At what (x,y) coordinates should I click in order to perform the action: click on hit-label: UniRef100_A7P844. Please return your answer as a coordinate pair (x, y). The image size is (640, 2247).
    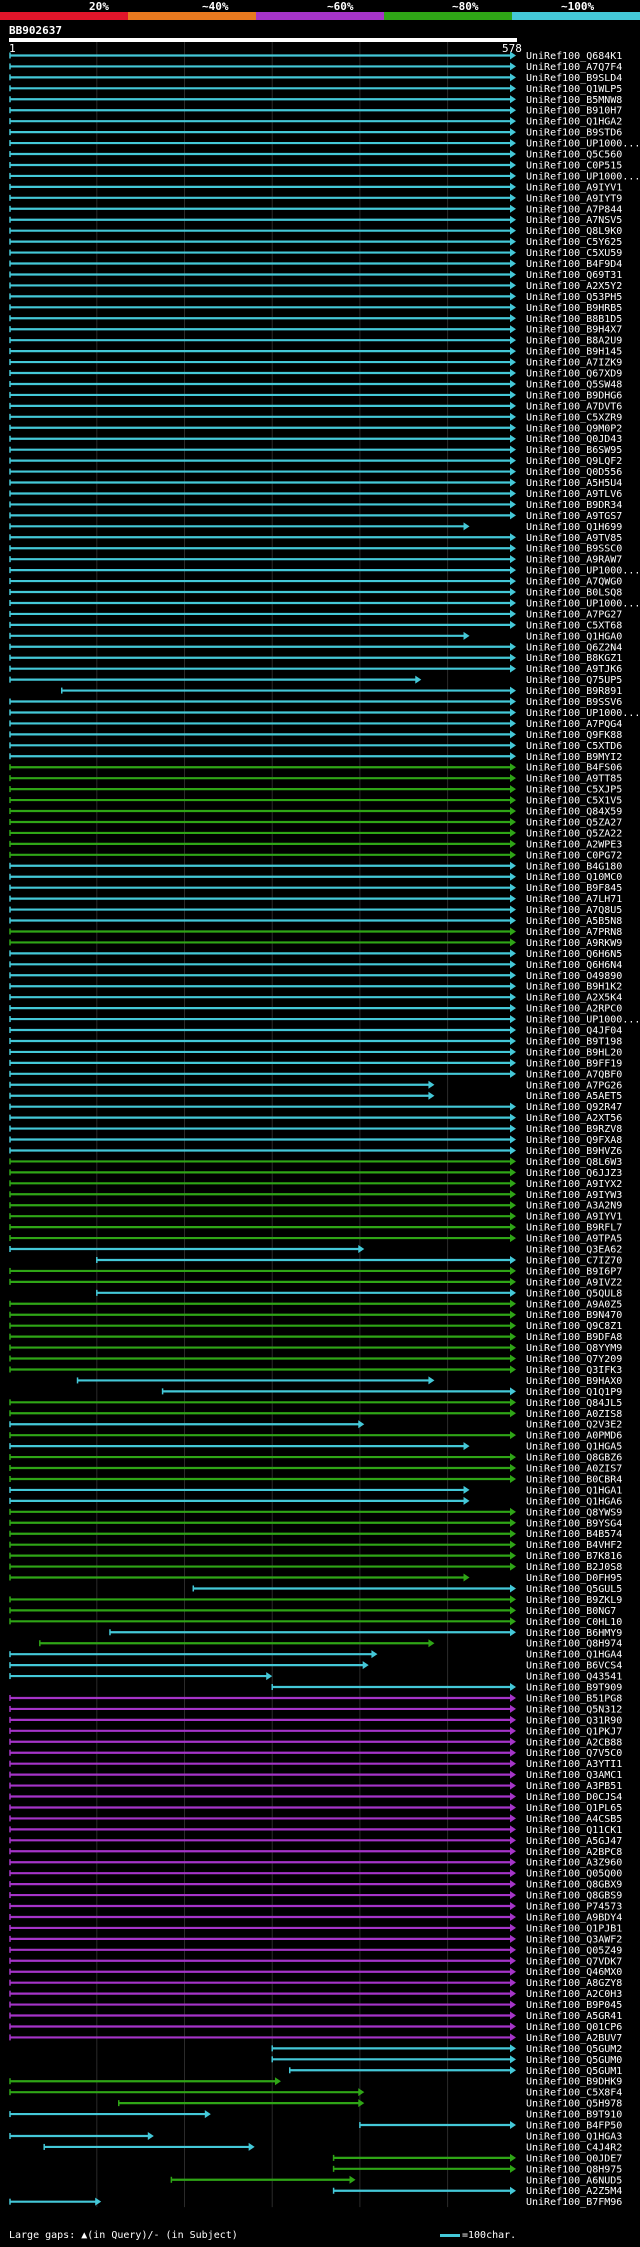
    Looking at the image, I should click on (574, 209).